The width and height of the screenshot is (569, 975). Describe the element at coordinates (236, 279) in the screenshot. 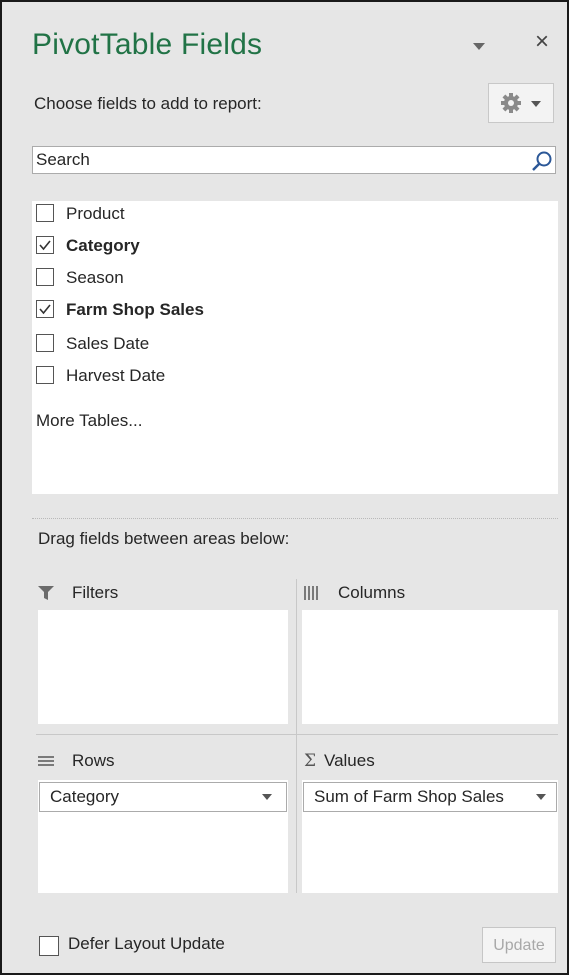

I see `field-item-season: Season` at that location.